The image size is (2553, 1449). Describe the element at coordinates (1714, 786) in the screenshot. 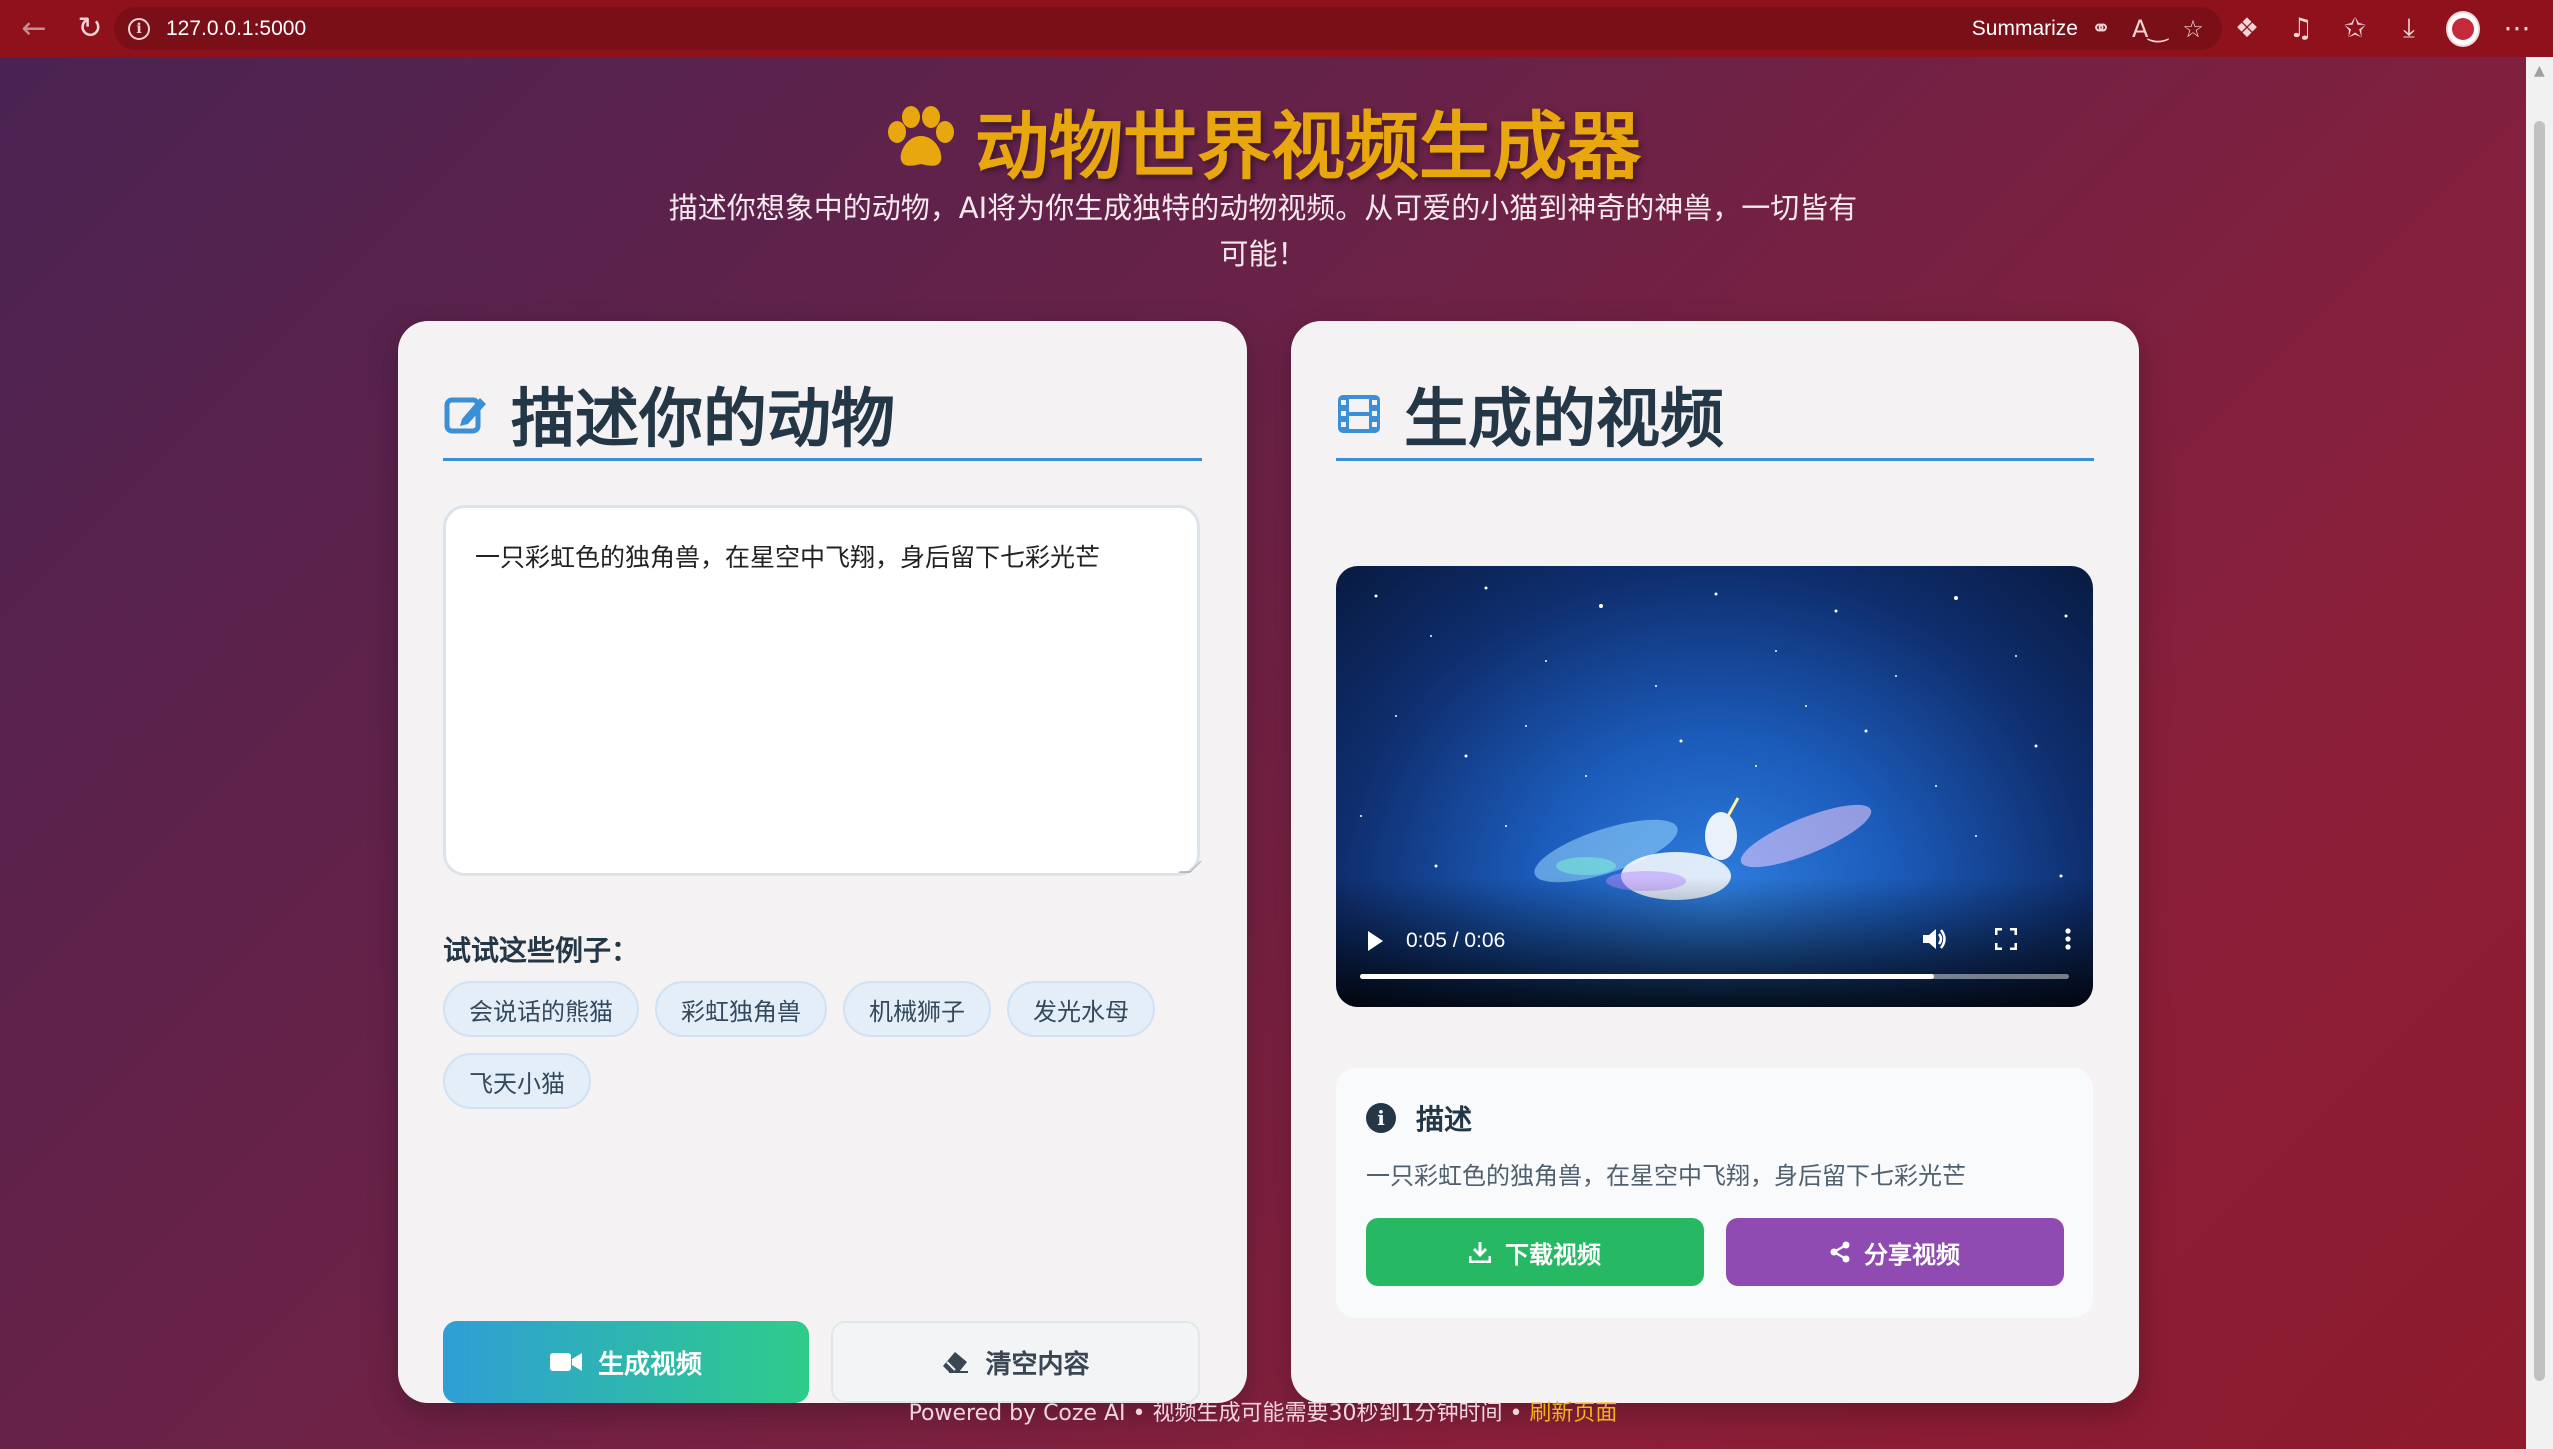

I see `video-player: 0:05 / 0:06` at that location.